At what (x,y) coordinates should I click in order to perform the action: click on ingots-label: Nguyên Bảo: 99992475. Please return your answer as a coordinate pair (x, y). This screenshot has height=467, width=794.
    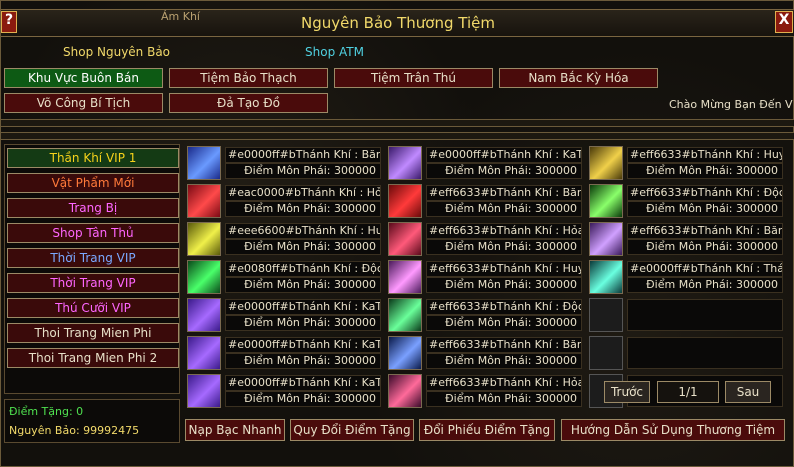
    Looking at the image, I should click on (74, 430).